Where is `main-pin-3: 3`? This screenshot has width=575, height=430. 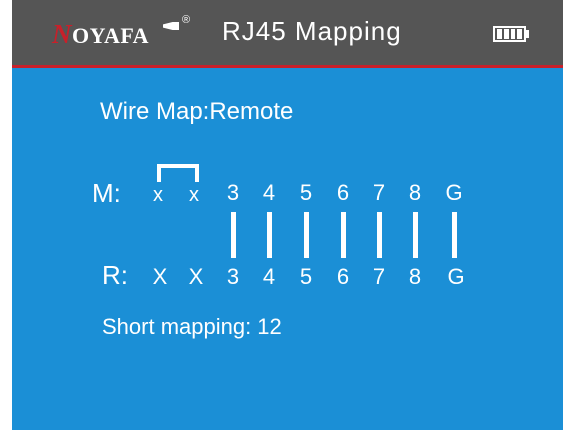
main-pin-3: 3 is located at coordinates (233, 192).